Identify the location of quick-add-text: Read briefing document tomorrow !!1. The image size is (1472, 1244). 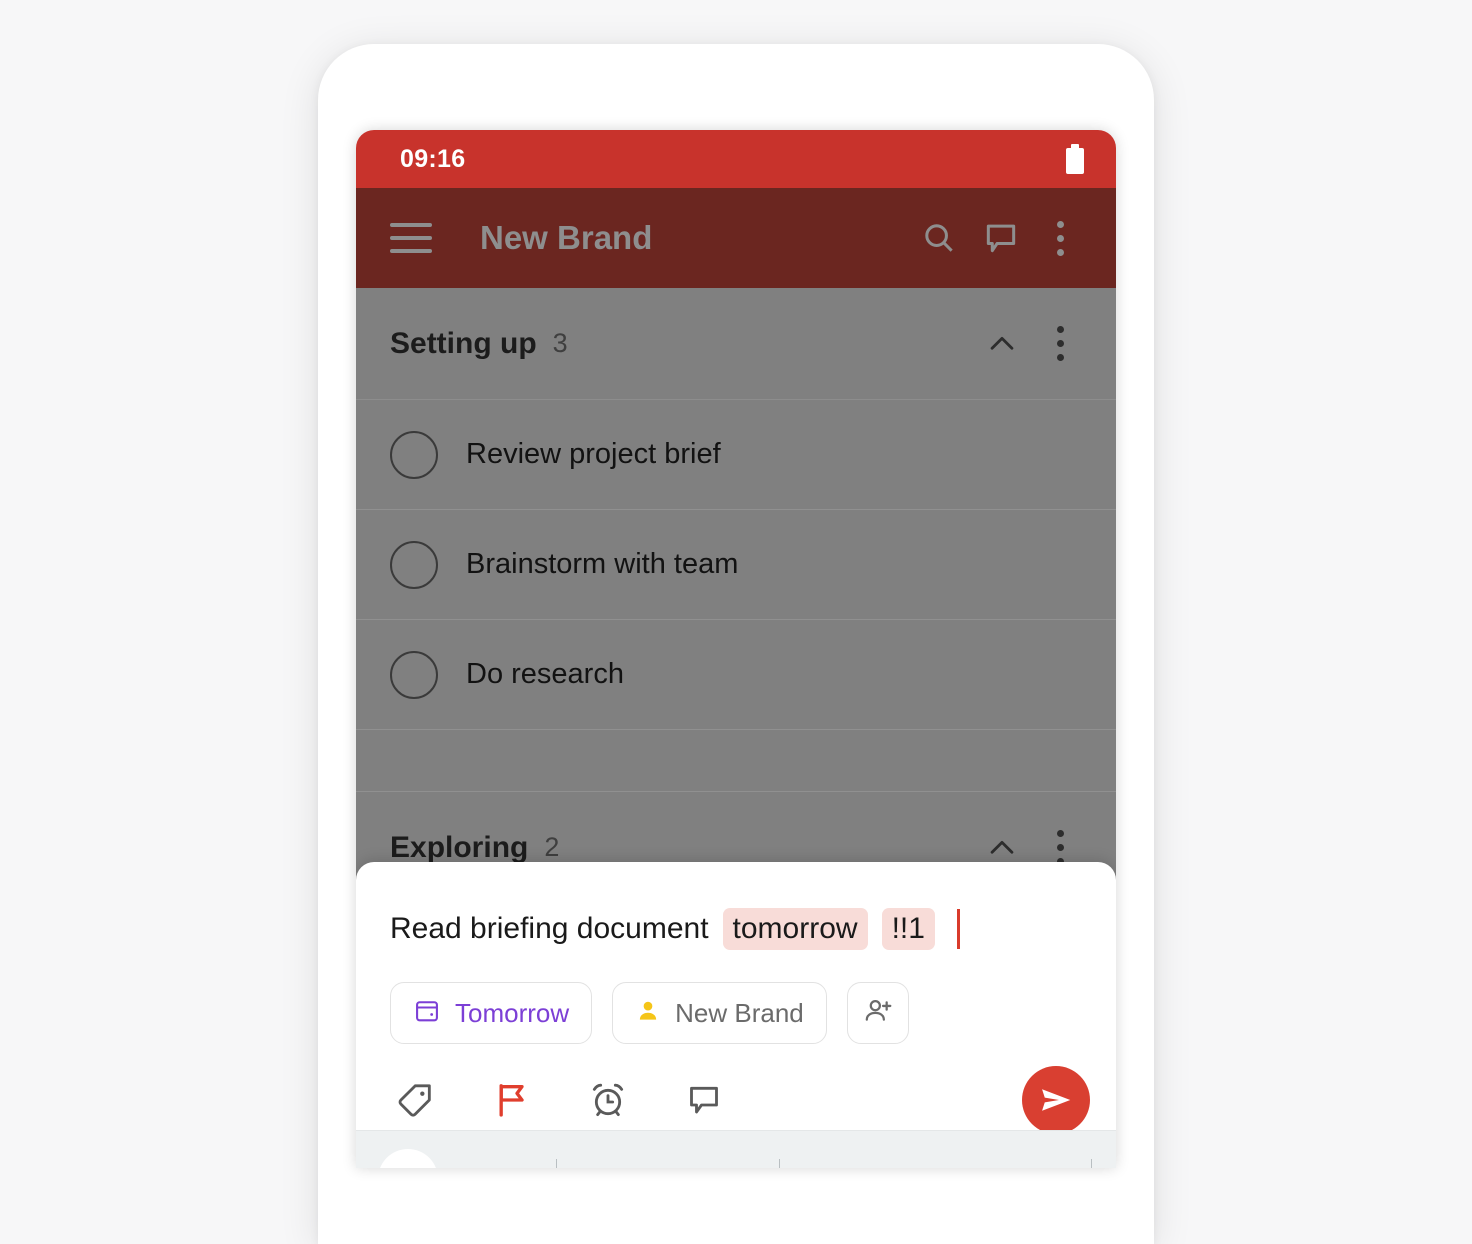
(675, 929).